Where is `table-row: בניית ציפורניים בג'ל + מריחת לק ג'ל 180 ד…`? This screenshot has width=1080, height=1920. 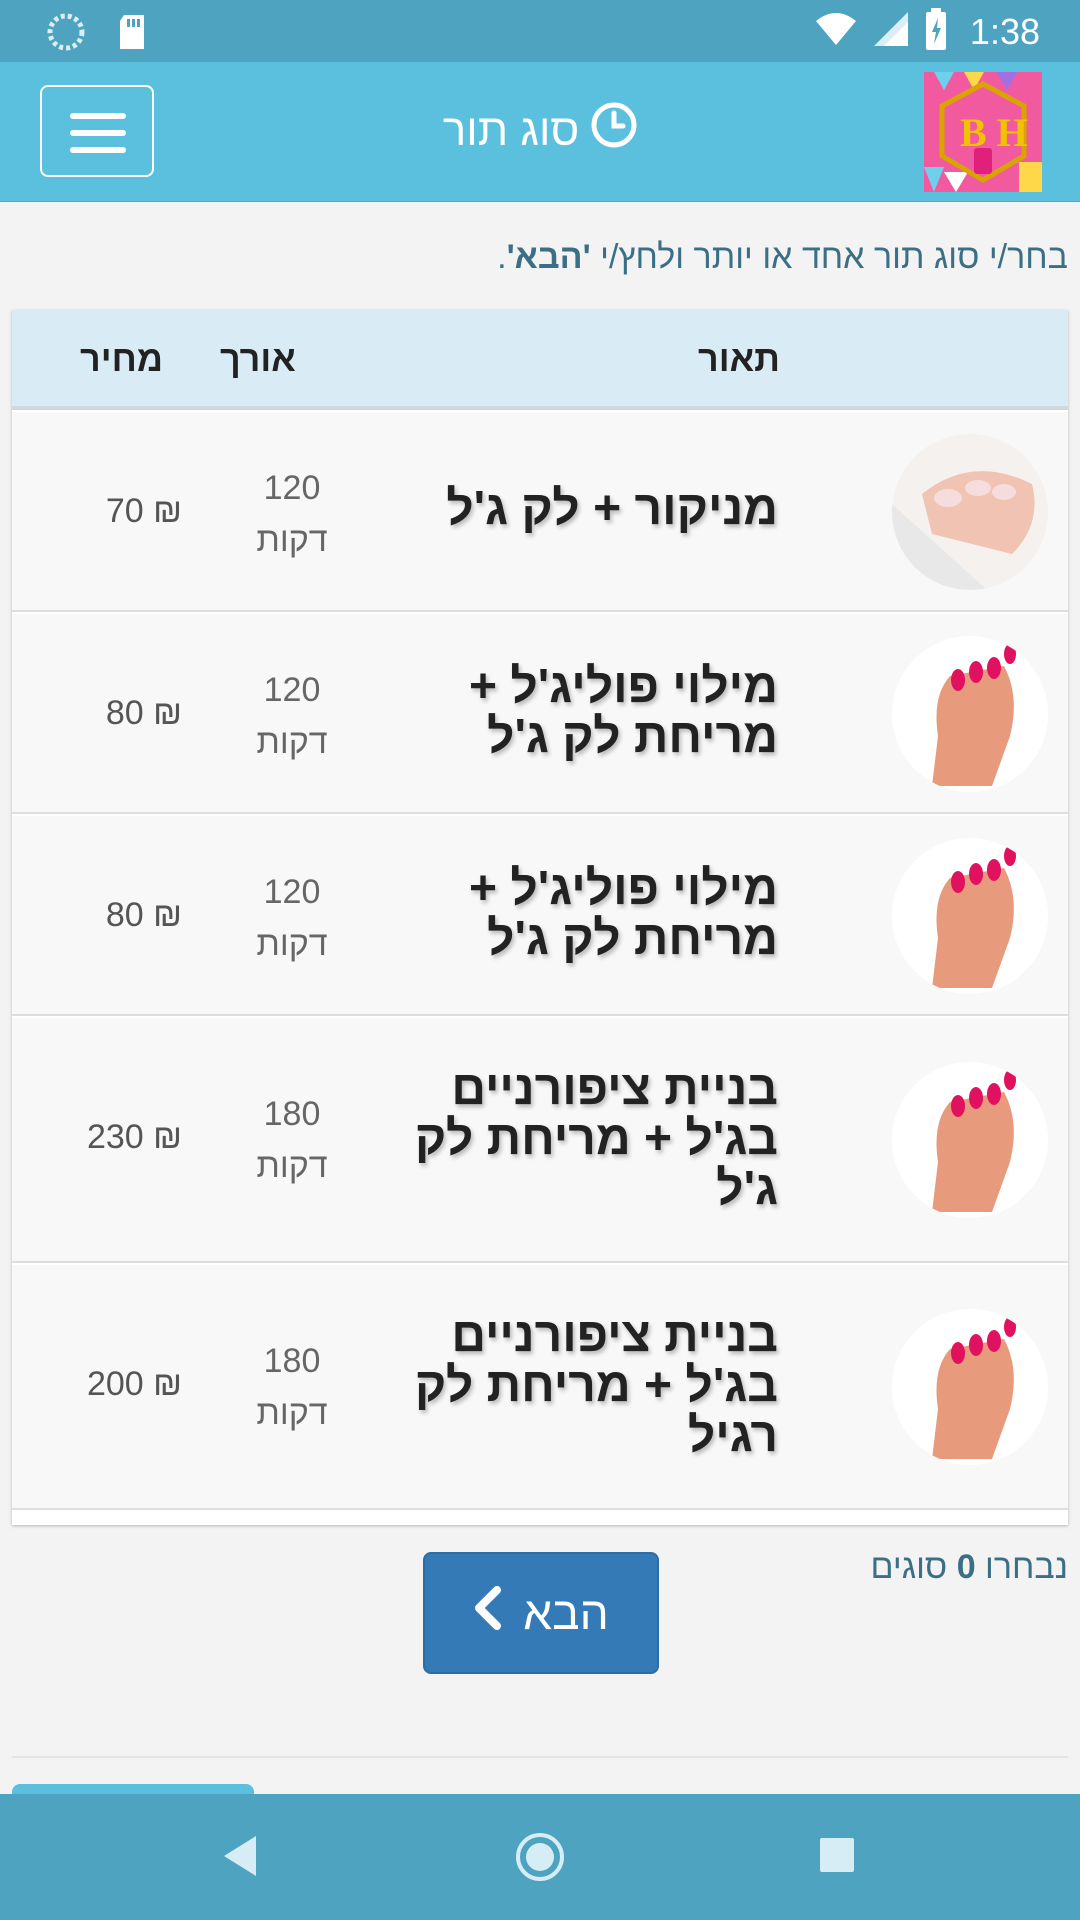 table-row: בניית ציפורניים בג'ל + מריחת לק ג'ל 180 ד… is located at coordinates (540, 1140).